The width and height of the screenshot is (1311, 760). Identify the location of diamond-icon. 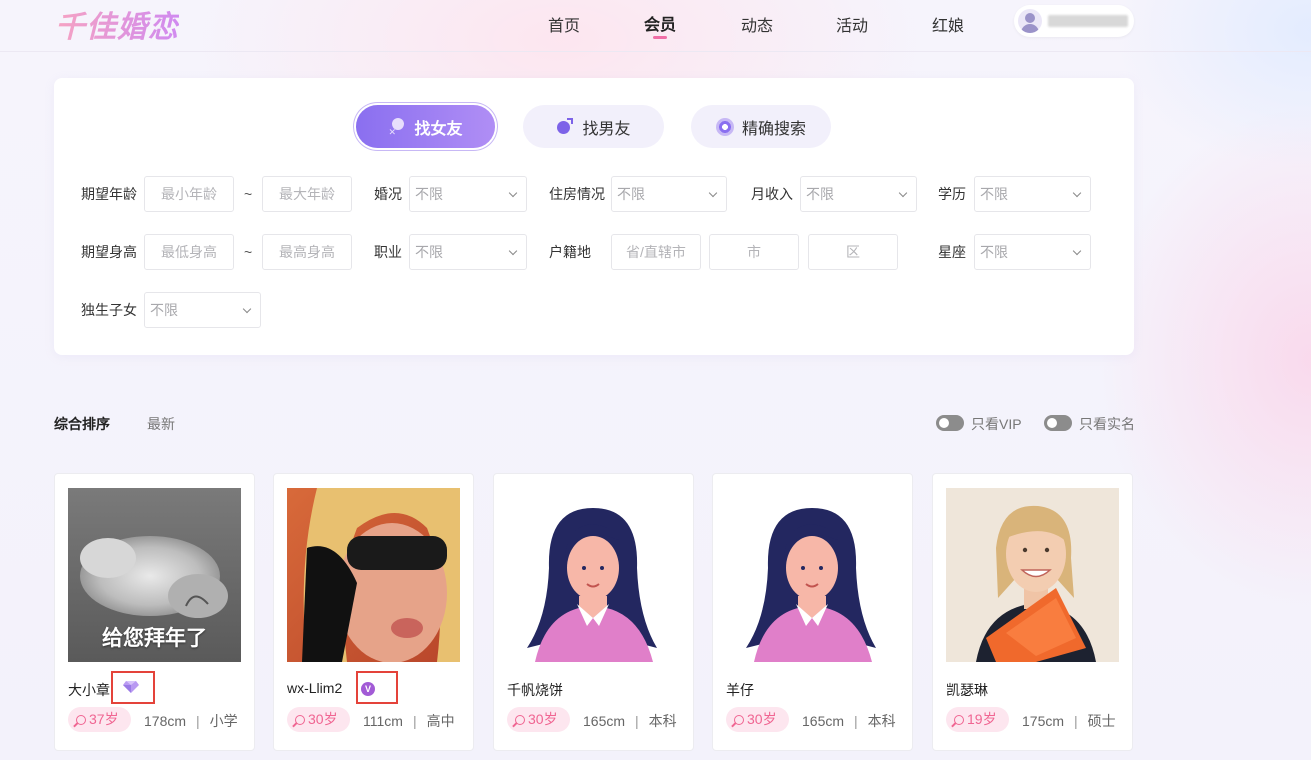
(131, 687).